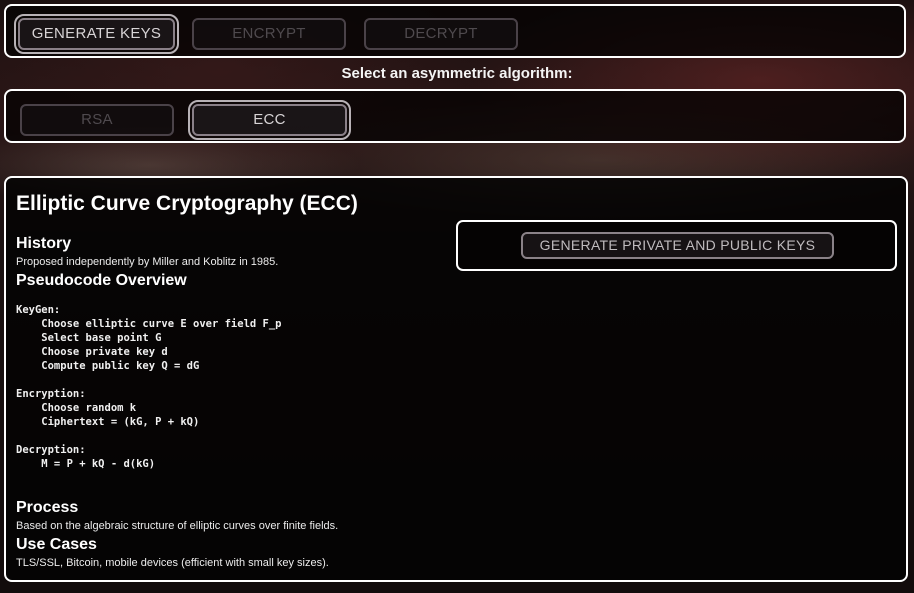 The height and width of the screenshot is (593, 914). What do you see at coordinates (101, 280) in the screenshot?
I see `pseudocode-heading: Pseudocode Overview` at bounding box center [101, 280].